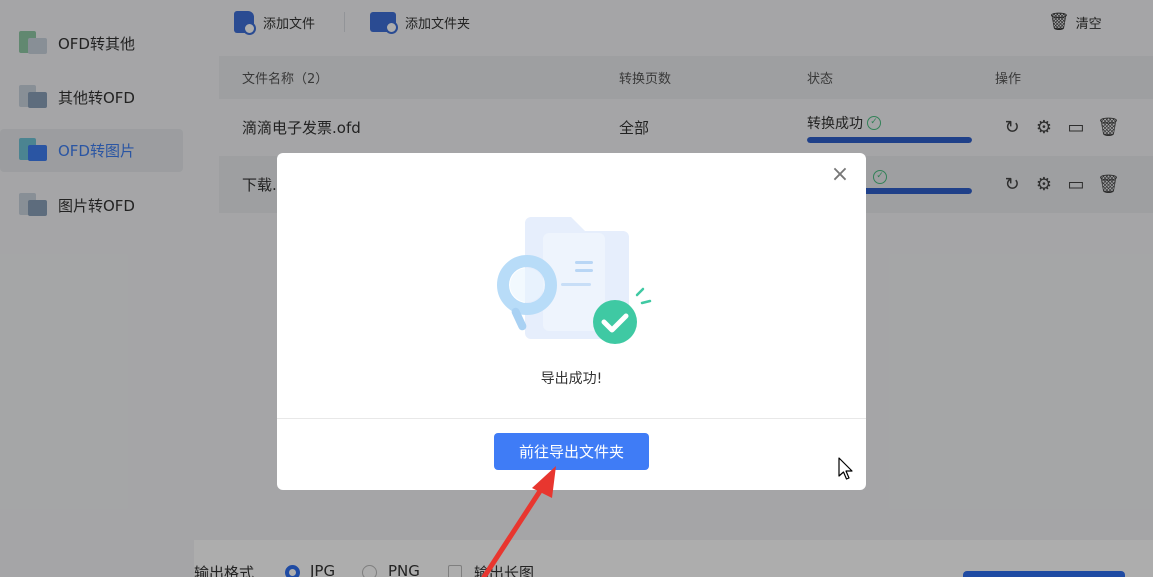 This screenshot has width=1153, height=577. Describe the element at coordinates (518, 521) in the screenshot. I see `red-arrow-annotation` at that location.